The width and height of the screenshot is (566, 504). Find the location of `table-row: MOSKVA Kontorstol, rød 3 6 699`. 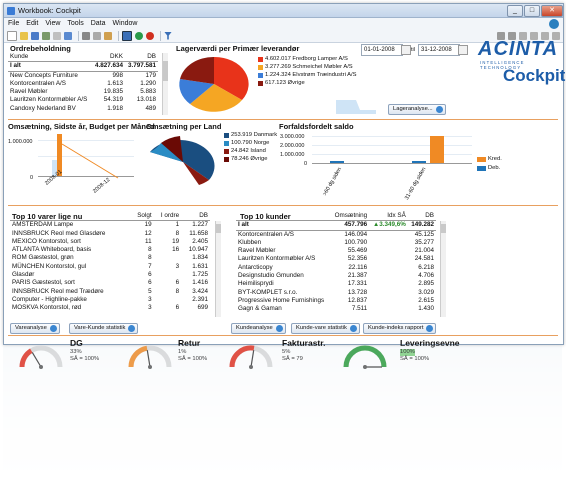

table-row: MOSKVA Kontorstol, rød 3 6 699 is located at coordinates (110, 308).